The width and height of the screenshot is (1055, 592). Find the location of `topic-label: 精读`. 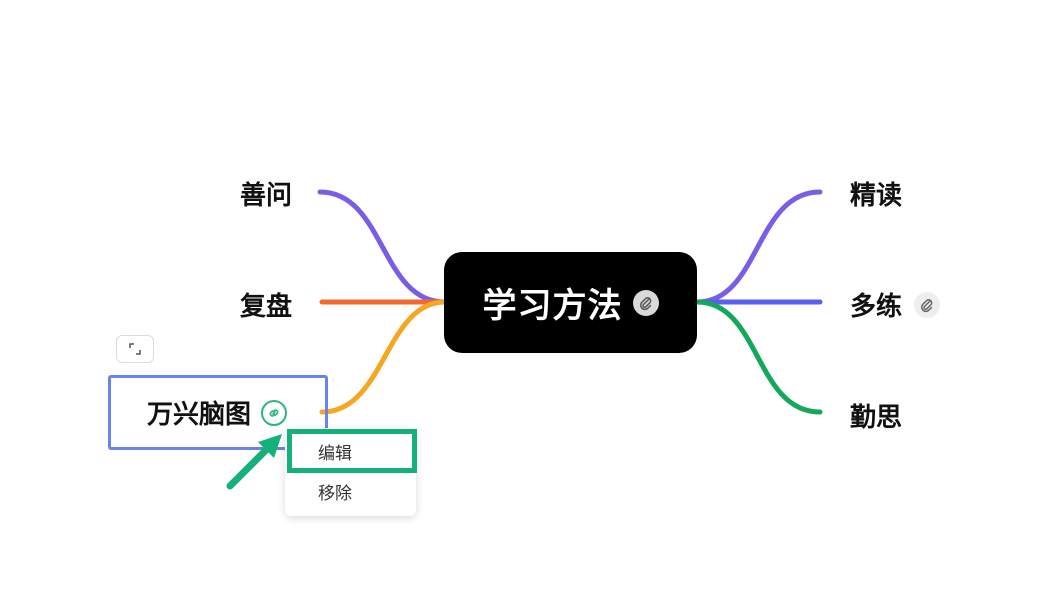

topic-label: 精读 is located at coordinates (876, 196).